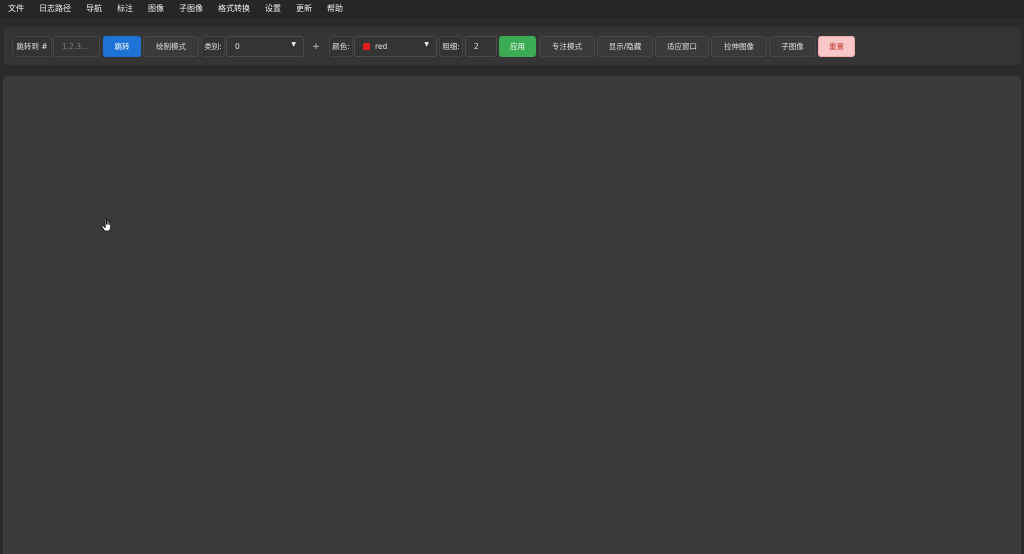 The width and height of the screenshot is (1024, 554). I want to click on color-value: red, so click(381, 46).